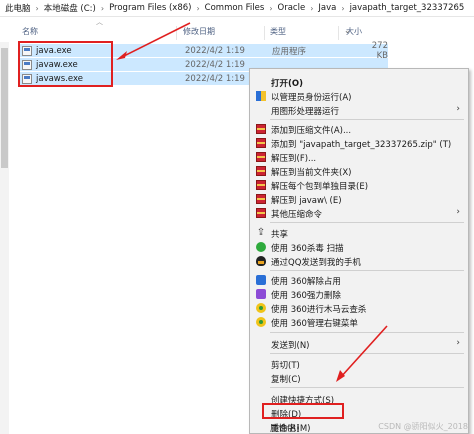 The height and width of the screenshot is (434, 474). What do you see at coordinates (359, 233) in the screenshot?
I see `menu-item-share: ⇪ 共享` at bounding box center [359, 233].